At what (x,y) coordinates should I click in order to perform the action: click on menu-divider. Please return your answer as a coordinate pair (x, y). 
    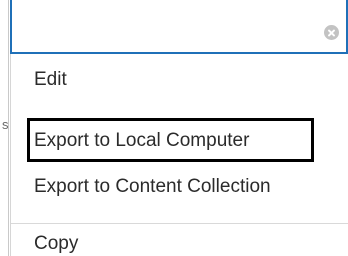
    Looking at the image, I should click on (179, 223).